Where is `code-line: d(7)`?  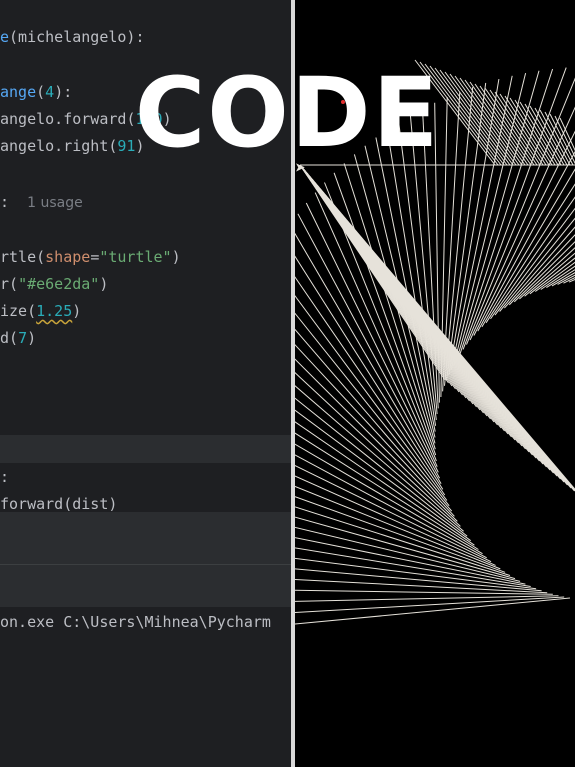 code-line: d(7) is located at coordinates (18, 338).